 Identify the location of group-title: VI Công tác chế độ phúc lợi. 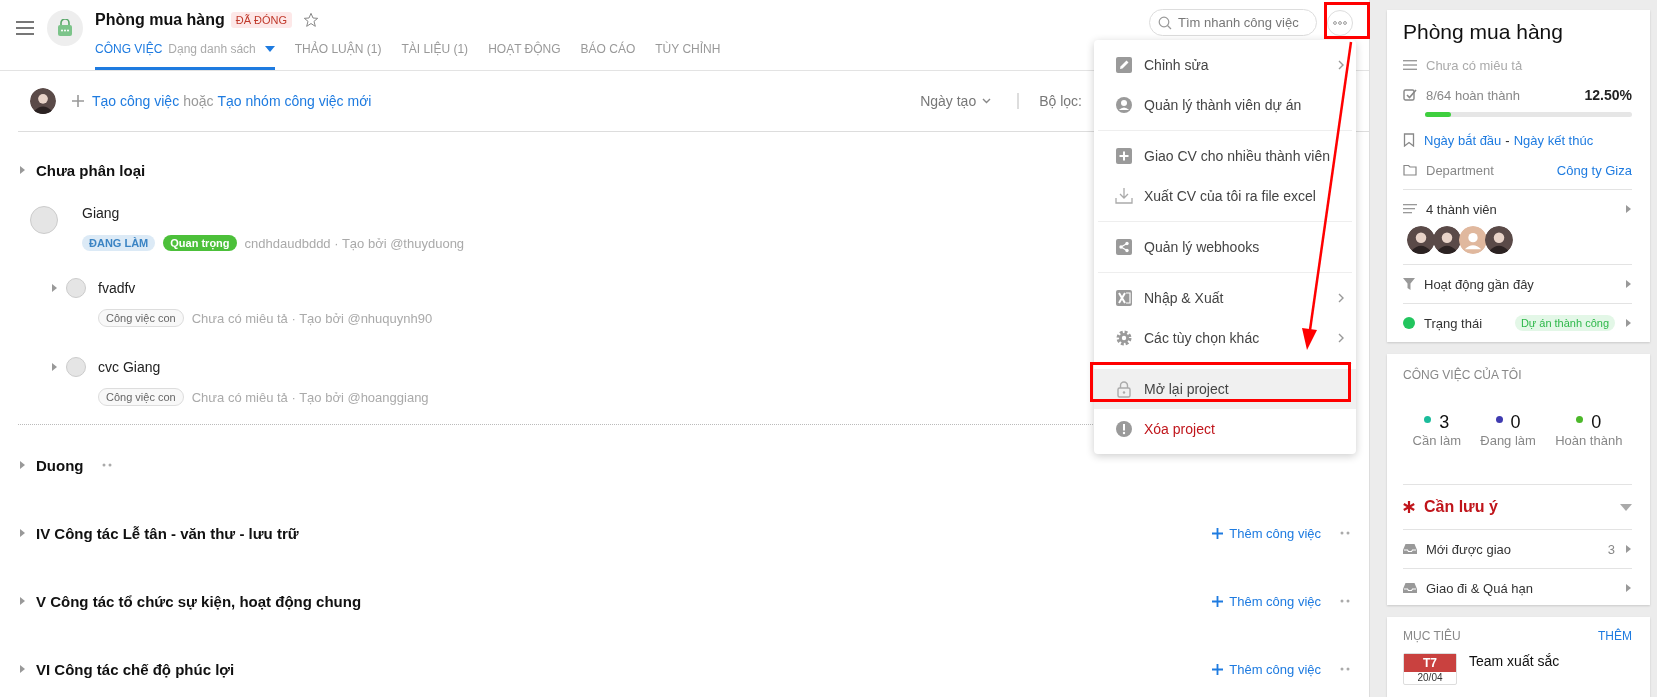
(135, 669).